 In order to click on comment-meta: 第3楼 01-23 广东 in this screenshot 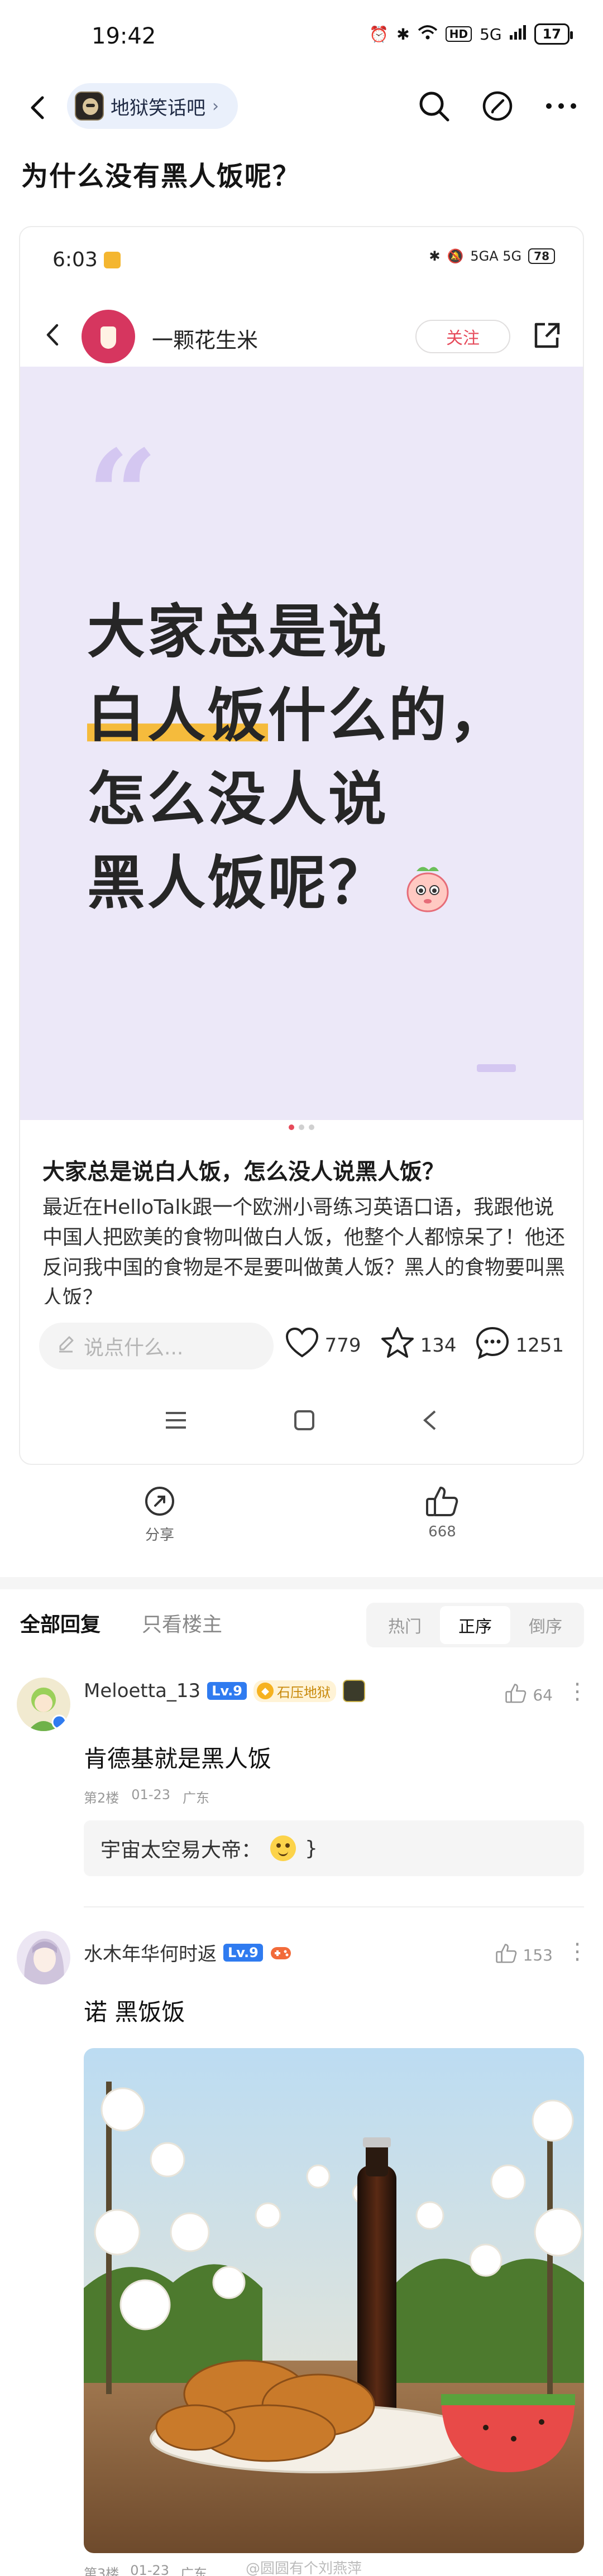, I will do `click(145, 2569)`.